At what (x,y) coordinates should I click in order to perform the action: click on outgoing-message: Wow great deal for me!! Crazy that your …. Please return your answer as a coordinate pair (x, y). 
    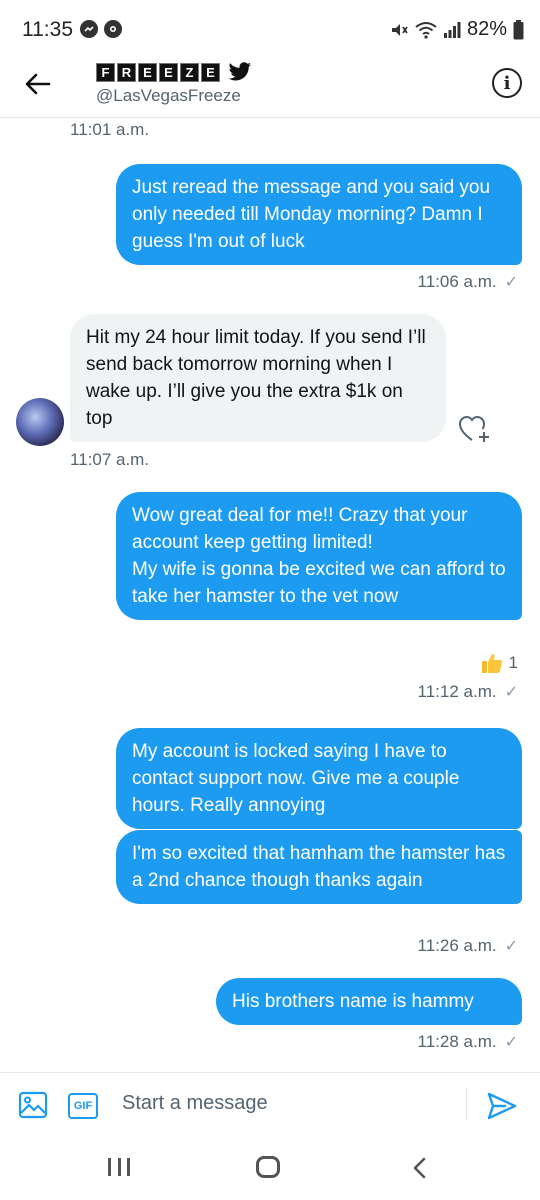
    Looking at the image, I should click on (319, 556).